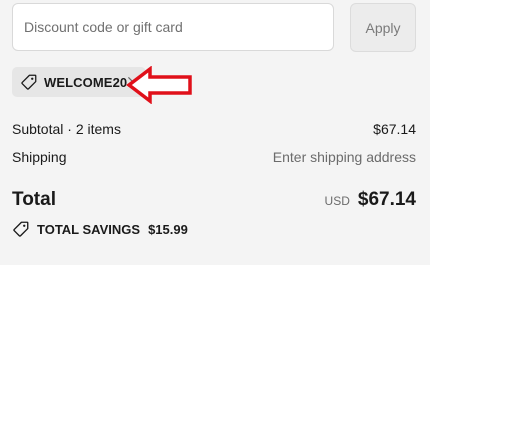 The height and width of the screenshot is (436, 520). What do you see at coordinates (344, 157) in the screenshot?
I see `shipping-value: Enter shipping address` at bounding box center [344, 157].